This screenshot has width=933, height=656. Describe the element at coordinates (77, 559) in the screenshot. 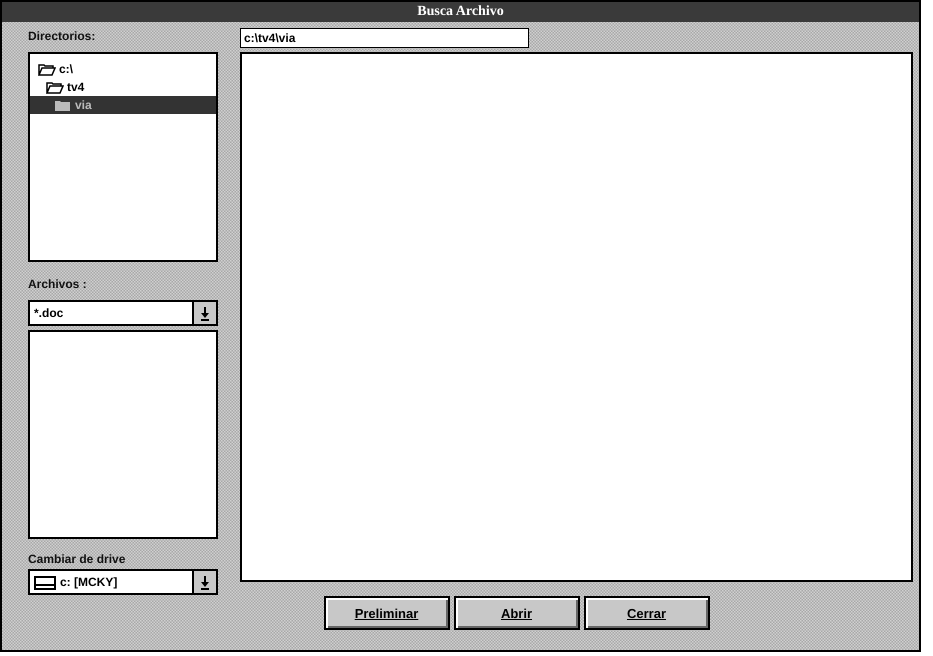

I see `drive-label: Cambiar de drive` at that location.